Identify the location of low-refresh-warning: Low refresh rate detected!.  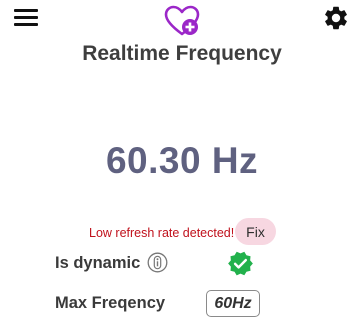
(162, 233).